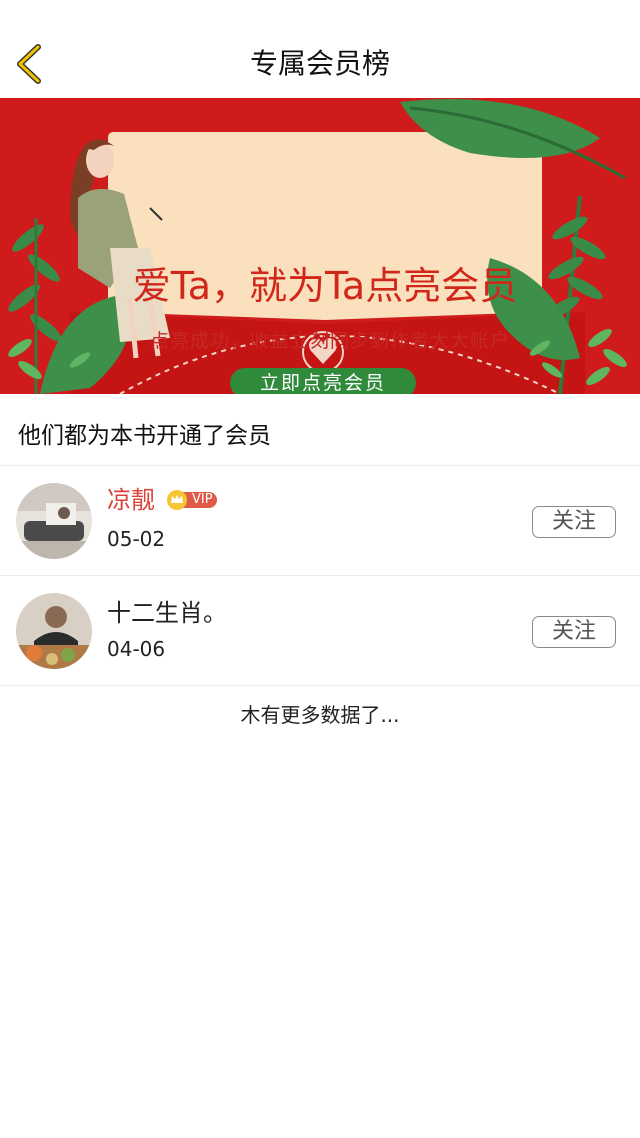  I want to click on vip-badge: VIP, so click(192, 500).